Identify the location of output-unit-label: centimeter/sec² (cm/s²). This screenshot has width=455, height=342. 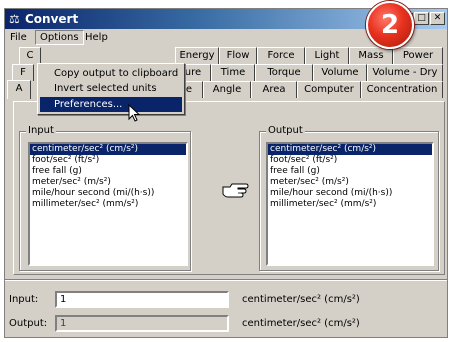
(301, 323).